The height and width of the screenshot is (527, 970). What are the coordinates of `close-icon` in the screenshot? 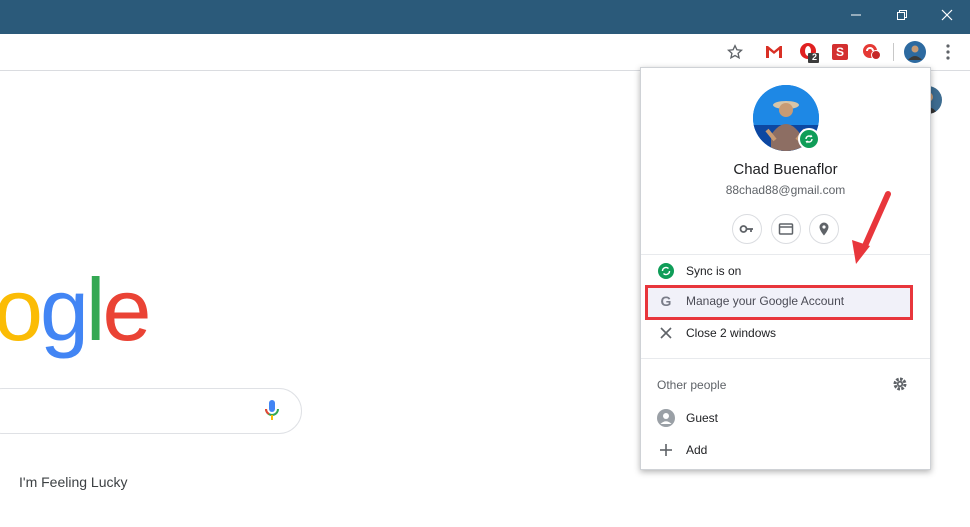 It's located at (947, 15).